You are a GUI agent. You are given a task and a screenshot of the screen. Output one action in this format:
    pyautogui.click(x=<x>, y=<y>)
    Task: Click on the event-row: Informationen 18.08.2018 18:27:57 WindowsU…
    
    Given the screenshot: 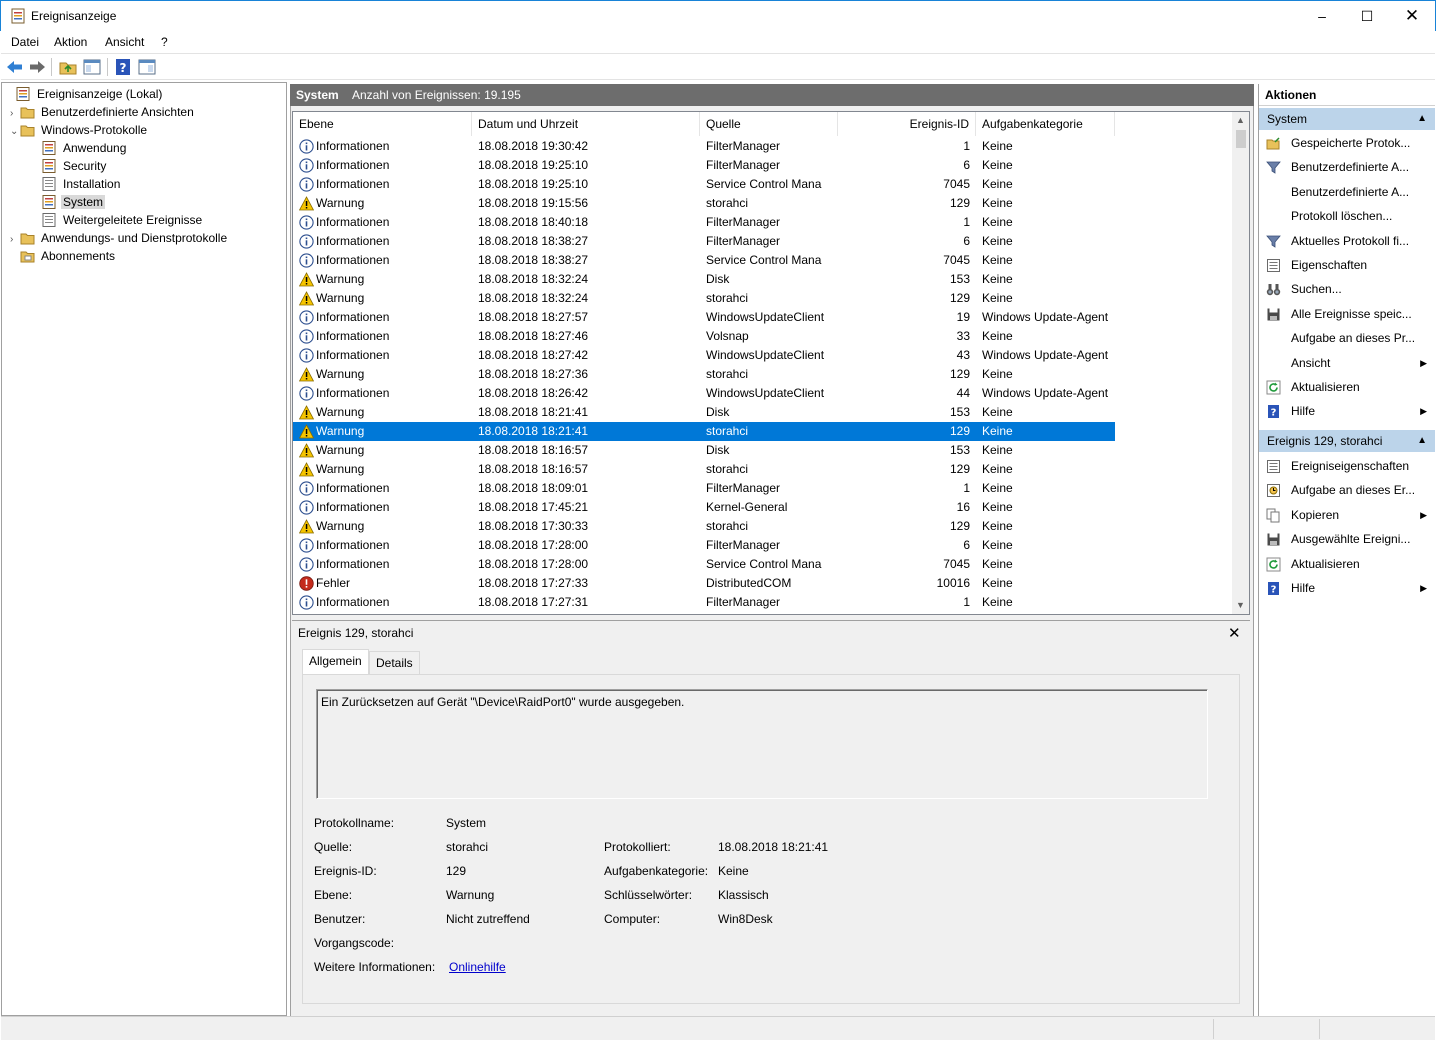 What is the action you would take?
    pyautogui.click(x=763, y=317)
    